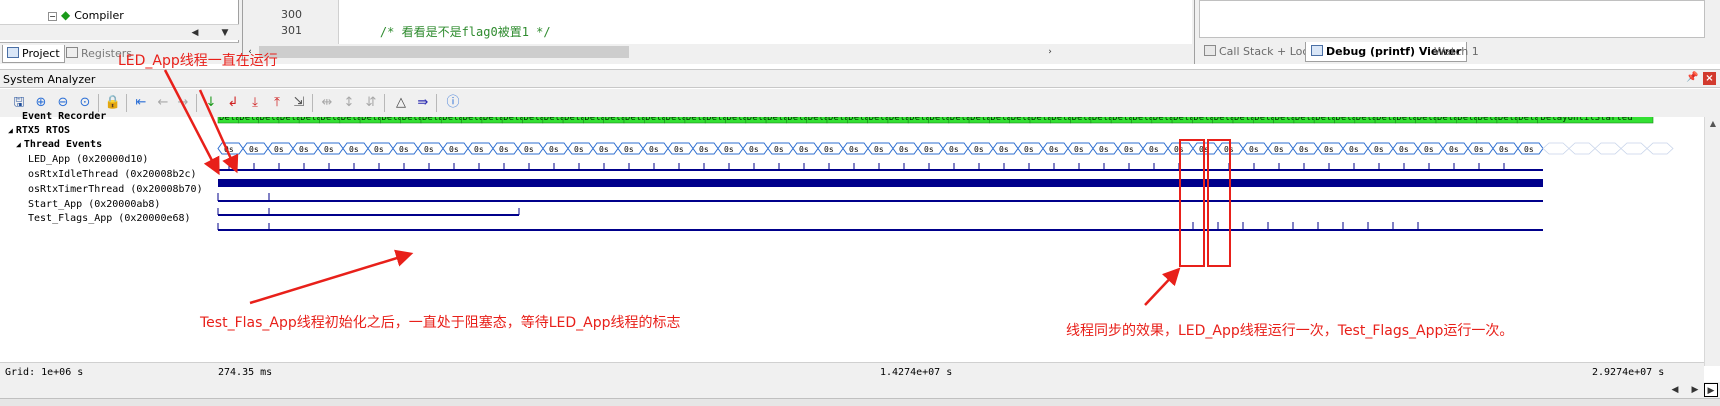  What do you see at coordinates (327, 103) in the screenshot?
I see `expand-icon: ⇹` at bounding box center [327, 103].